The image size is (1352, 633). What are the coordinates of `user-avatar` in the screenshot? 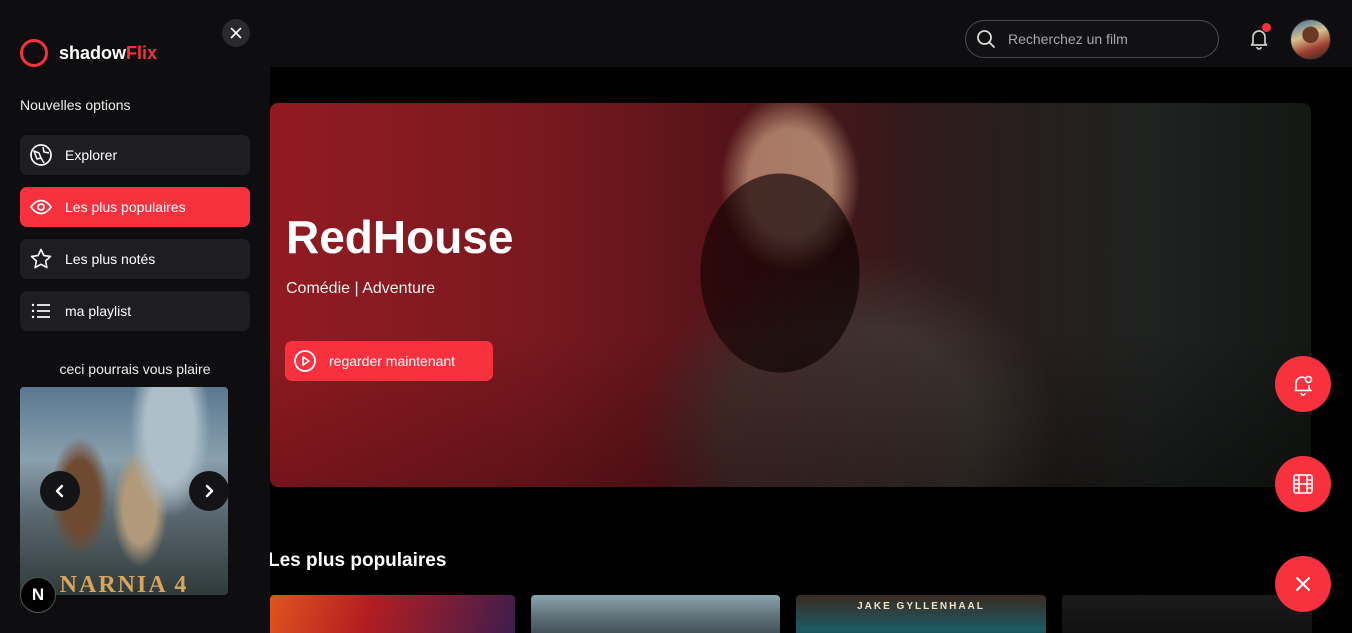 It's located at (1310, 39).